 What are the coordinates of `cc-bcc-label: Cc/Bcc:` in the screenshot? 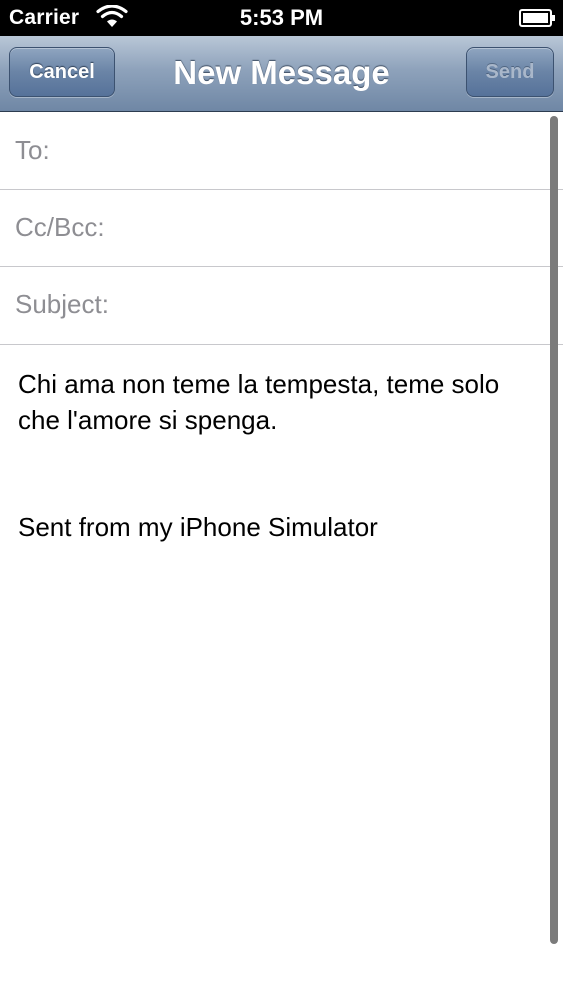 It's located at (60, 227).